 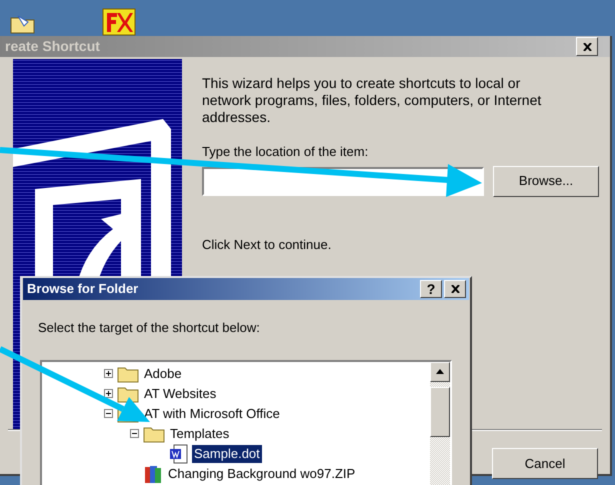 I want to click on up-arrow-icon, so click(x=440, y=371).